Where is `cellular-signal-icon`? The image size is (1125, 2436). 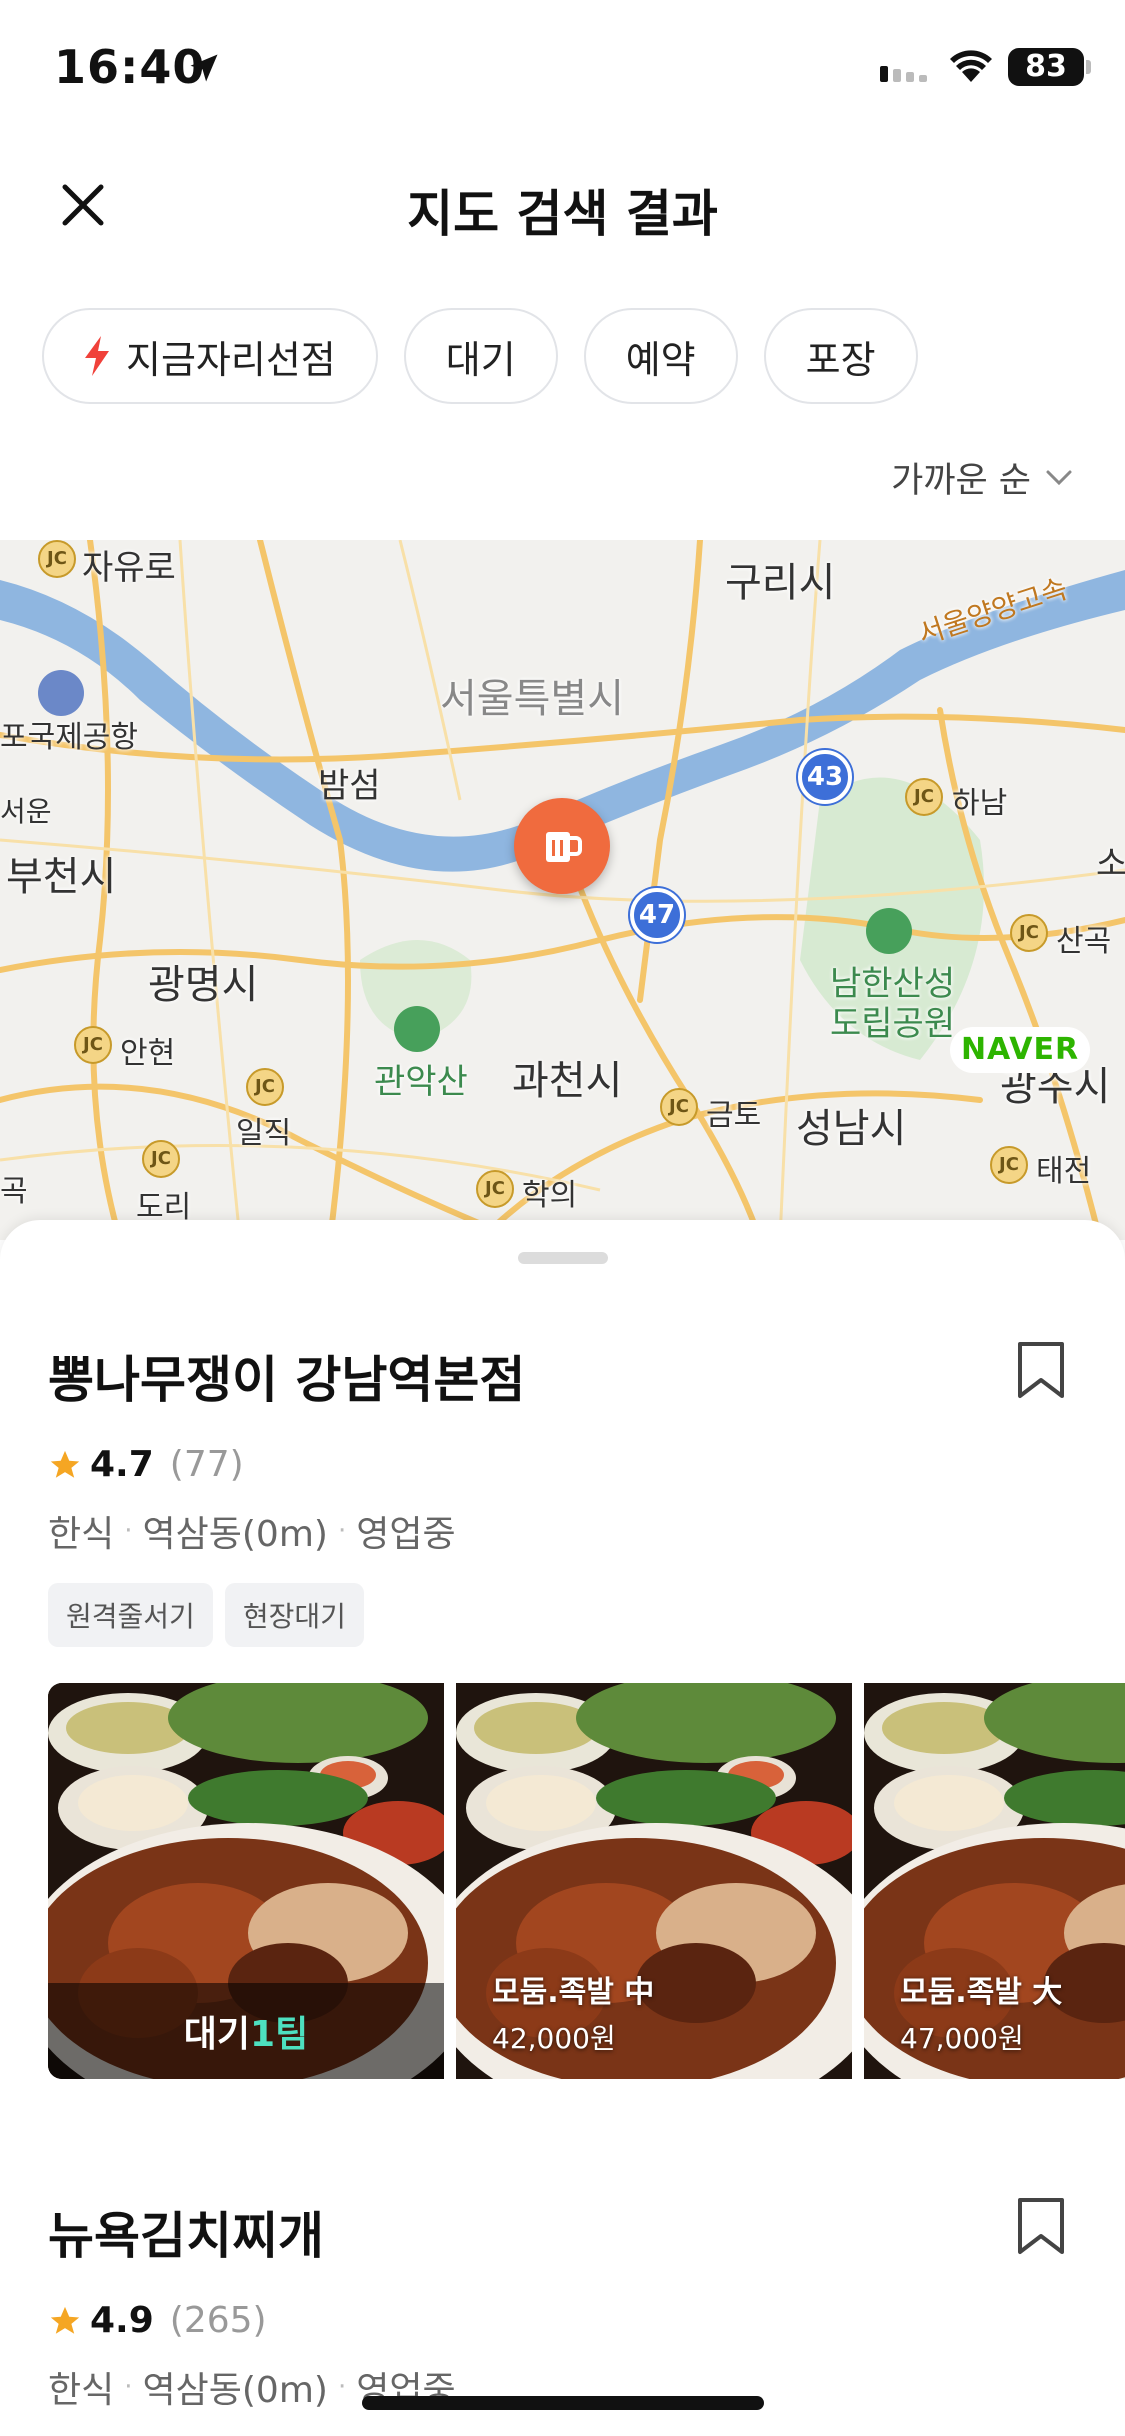
cellular-signal-icon is located at coordinates (903, 74).